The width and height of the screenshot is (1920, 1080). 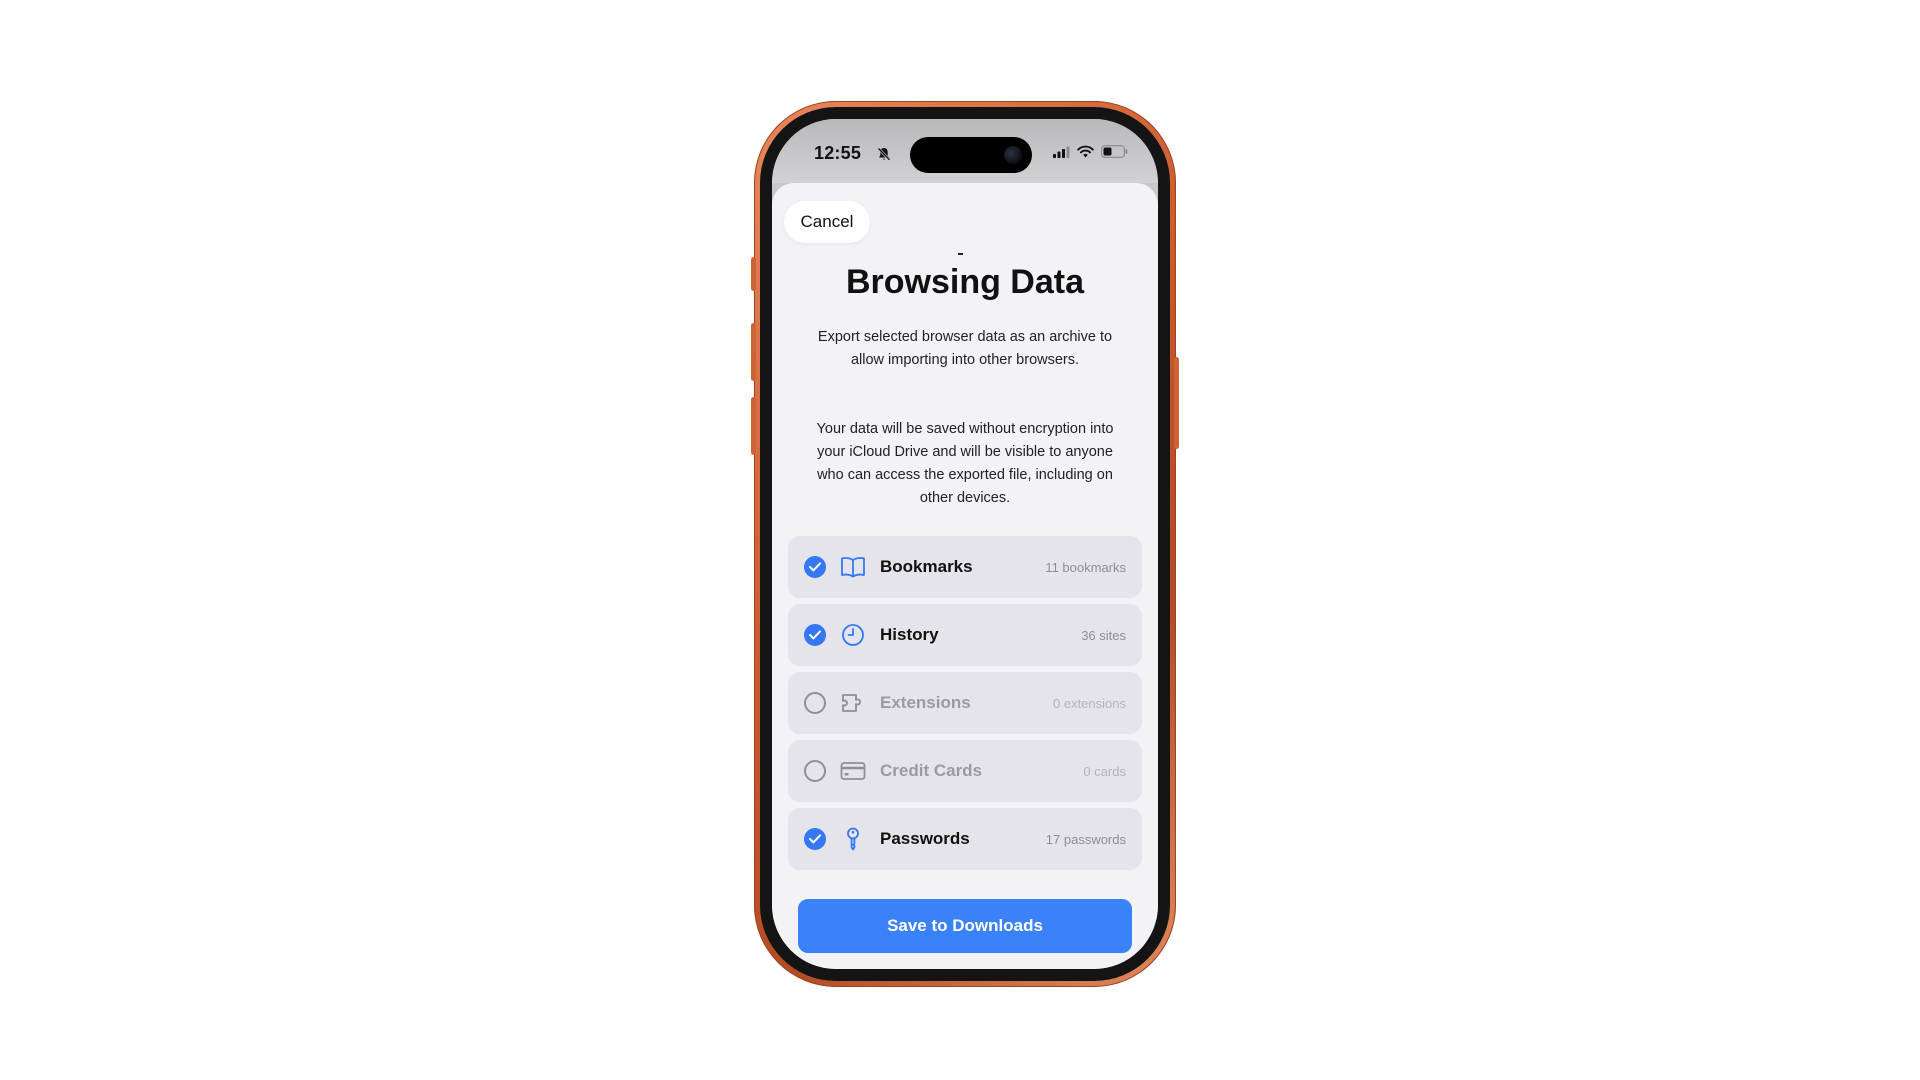 What do you see at coordinates (925, 838) in the screenshot?
I see `option-label: Passwords` at bounding box center [925, 838].